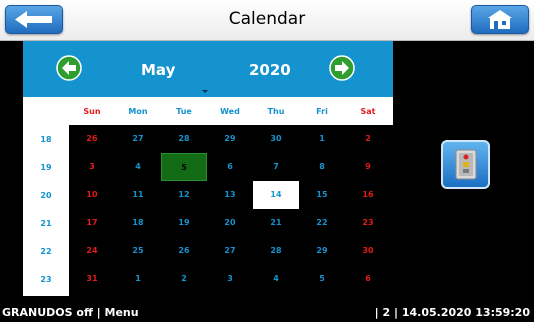  I want to click on device-panel-icon, so click(466, 164).